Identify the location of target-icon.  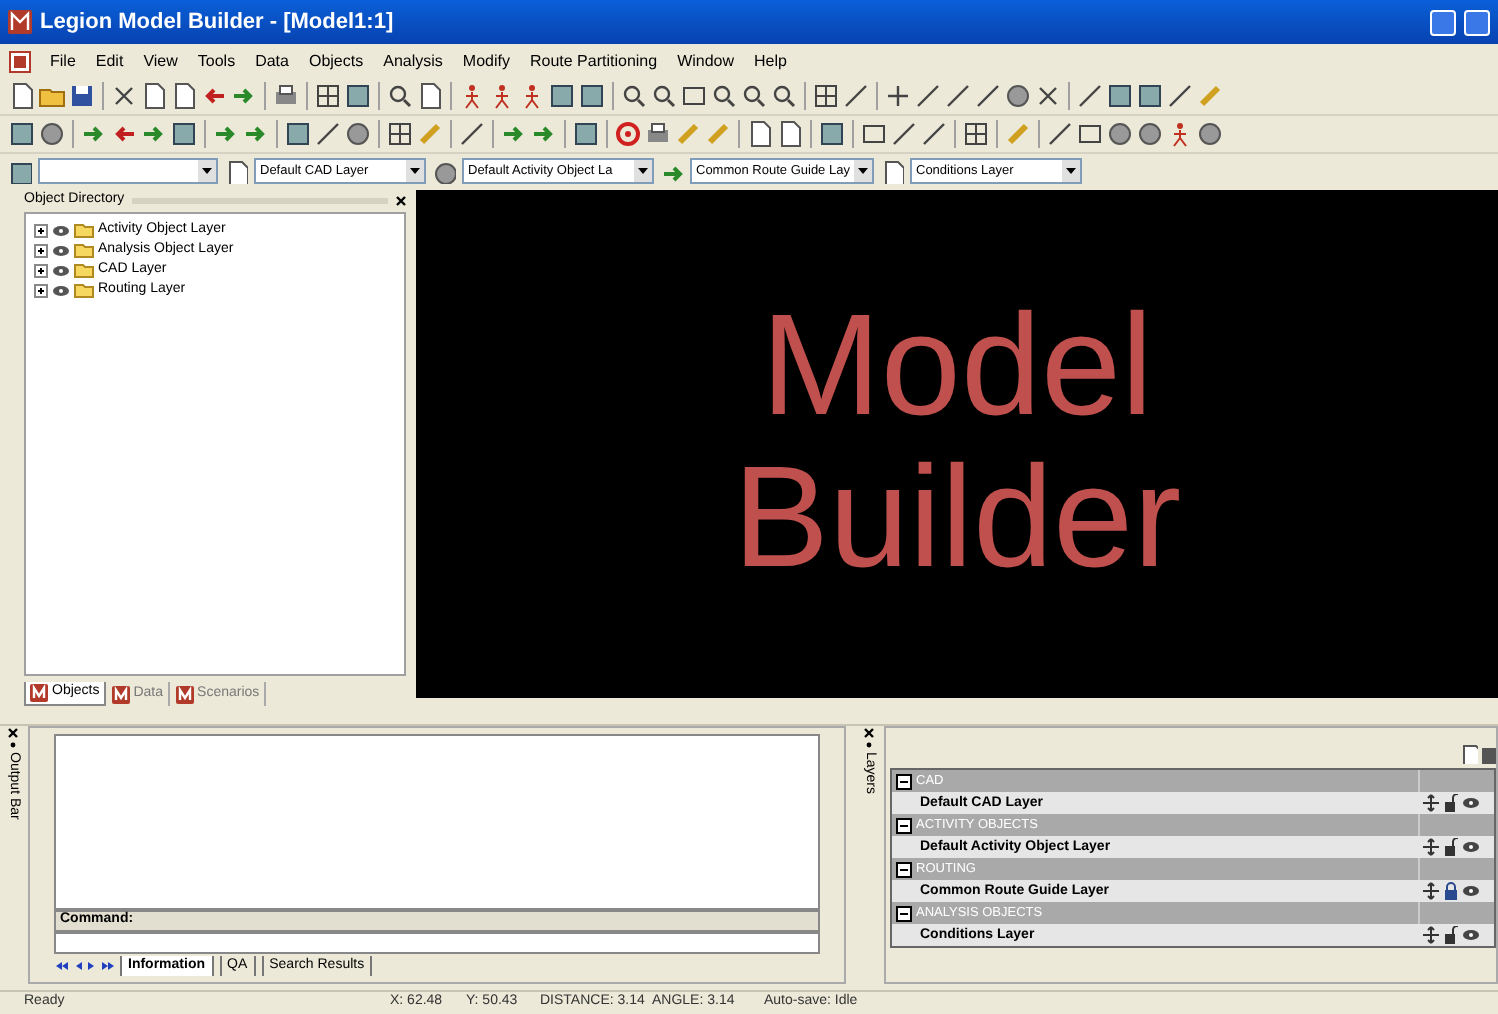
(628, 134).